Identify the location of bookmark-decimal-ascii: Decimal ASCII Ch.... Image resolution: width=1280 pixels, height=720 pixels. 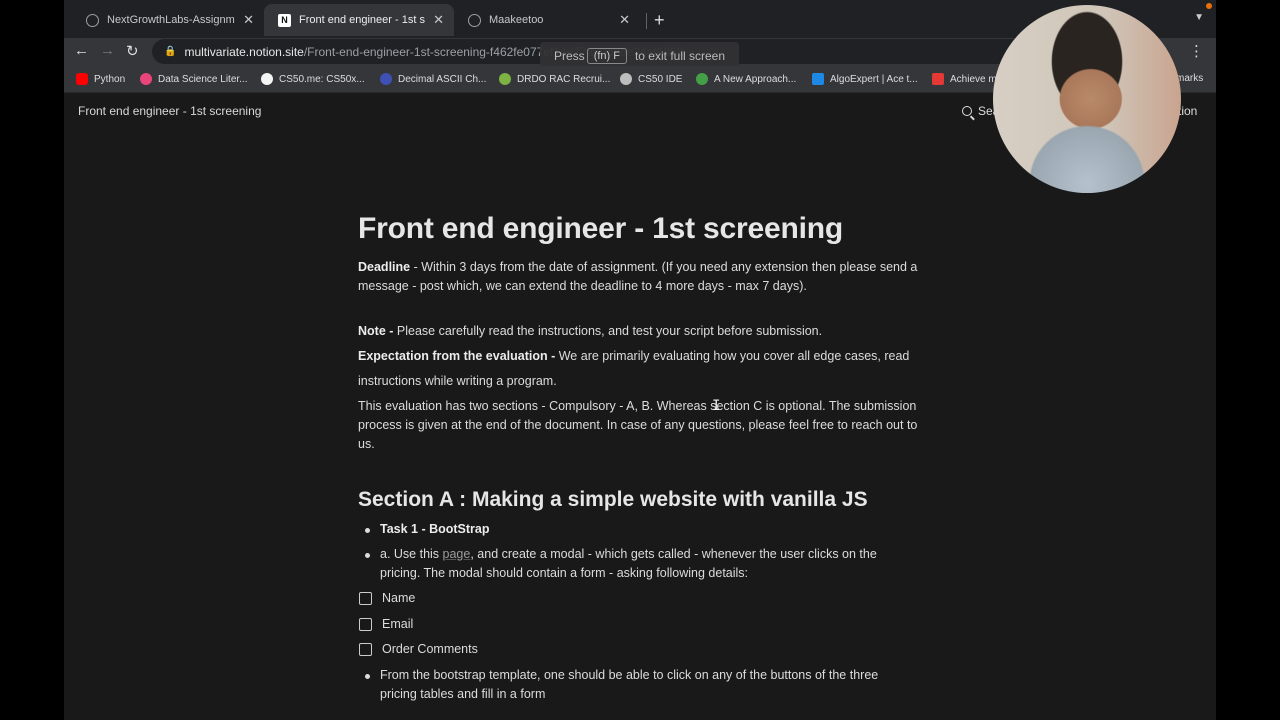
(433, 79).